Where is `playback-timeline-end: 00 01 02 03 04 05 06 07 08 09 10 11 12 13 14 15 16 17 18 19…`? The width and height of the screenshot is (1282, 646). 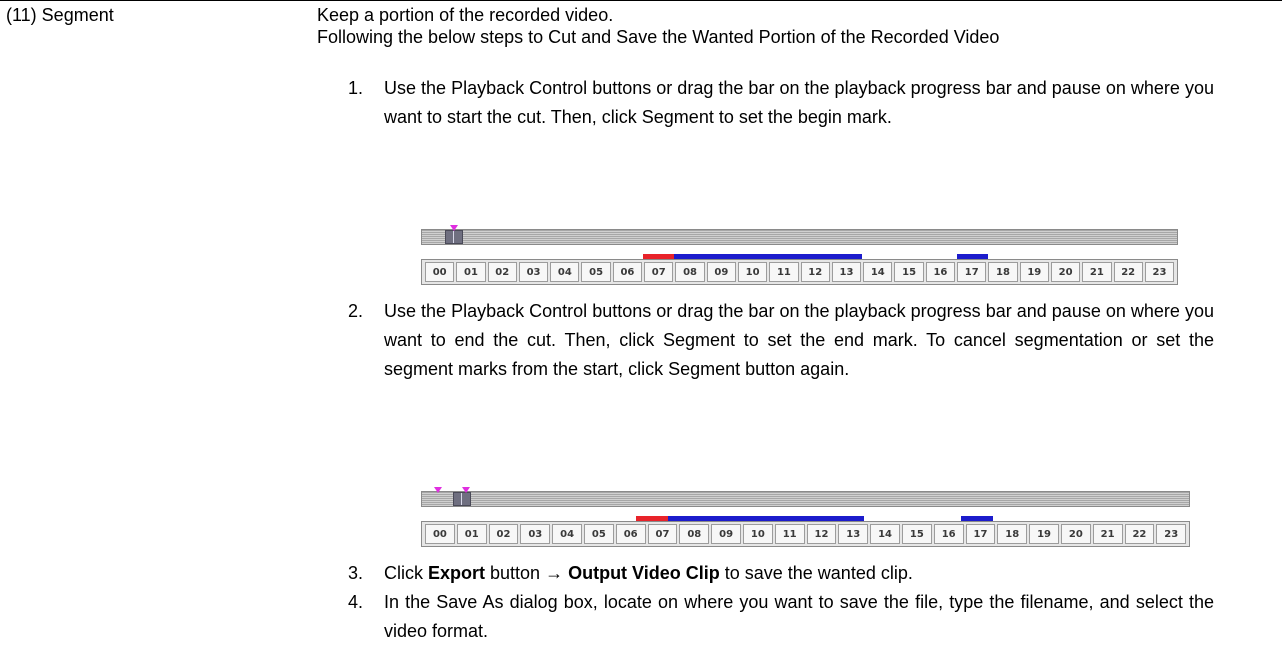
playback-timeline-end: 00 01 02 03 04 05 06 07 08 09 10 11 12 13 14 15 16 17 18 19… is located at coordinates (805, 517).